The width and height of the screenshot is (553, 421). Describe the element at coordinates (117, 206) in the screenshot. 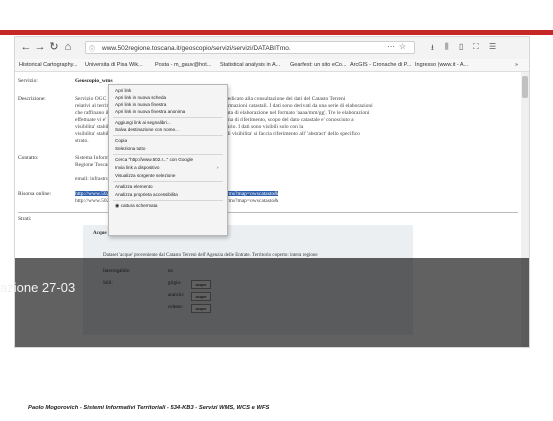

I see `camera-icon: ◉` at that location.